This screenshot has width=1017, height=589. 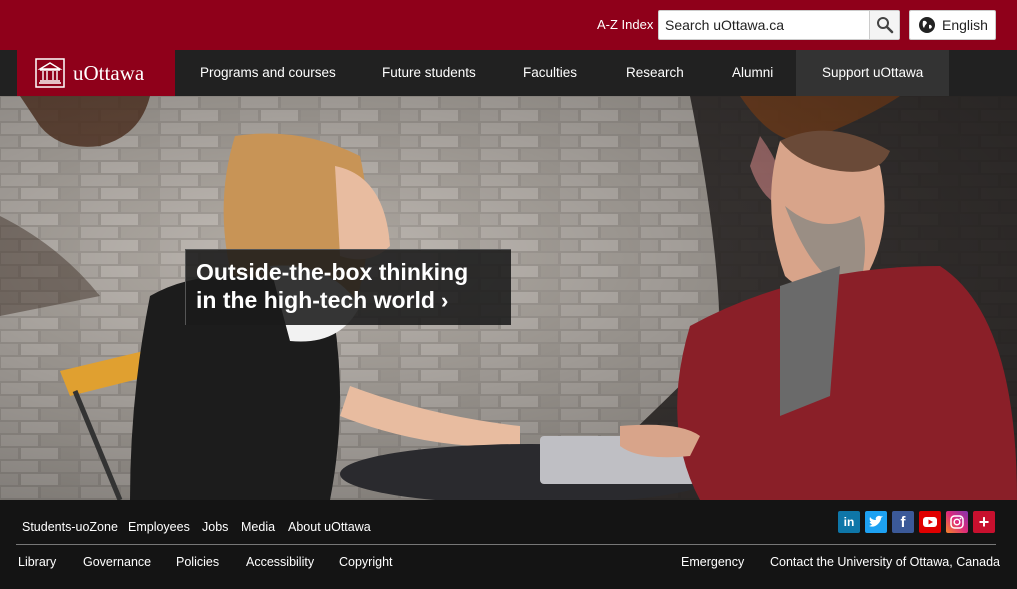 I want to click on nav-faculties: Faculties, so click(x=550, y=73).